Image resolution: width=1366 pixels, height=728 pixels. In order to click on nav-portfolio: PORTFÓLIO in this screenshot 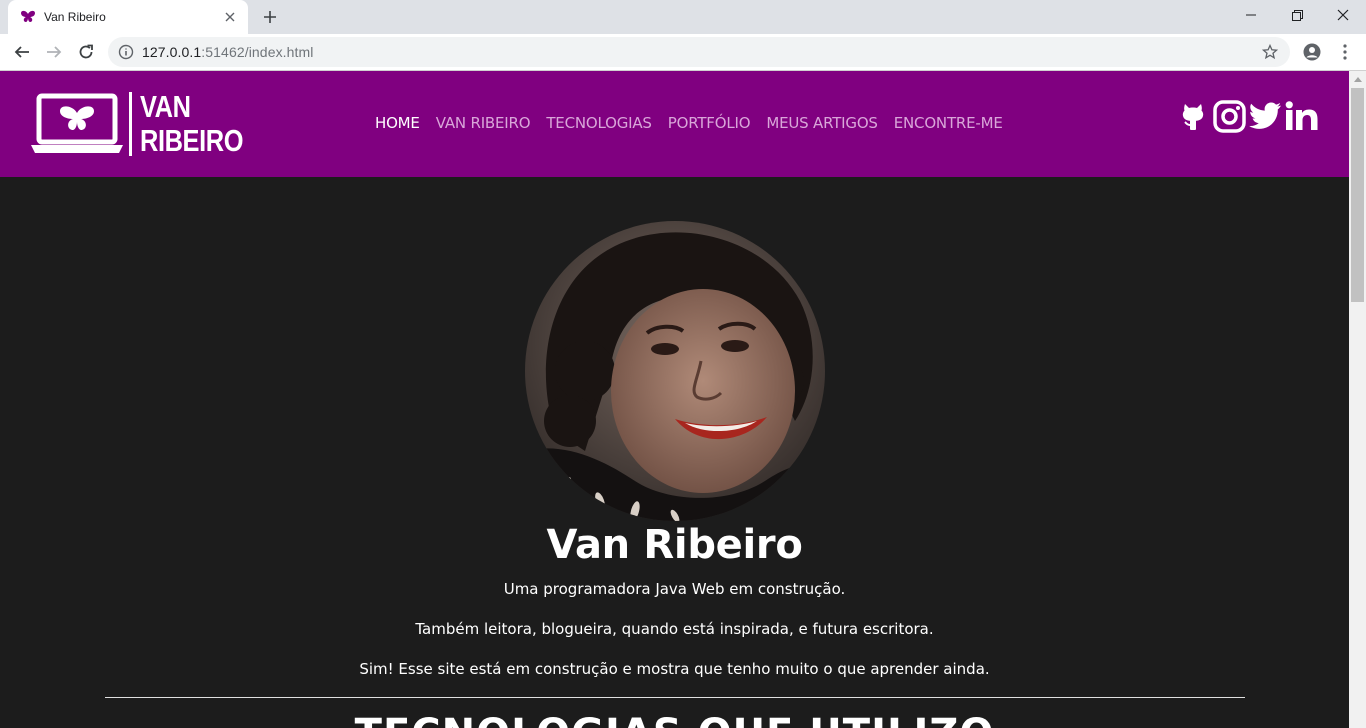, I will do `click(709, 123)`.